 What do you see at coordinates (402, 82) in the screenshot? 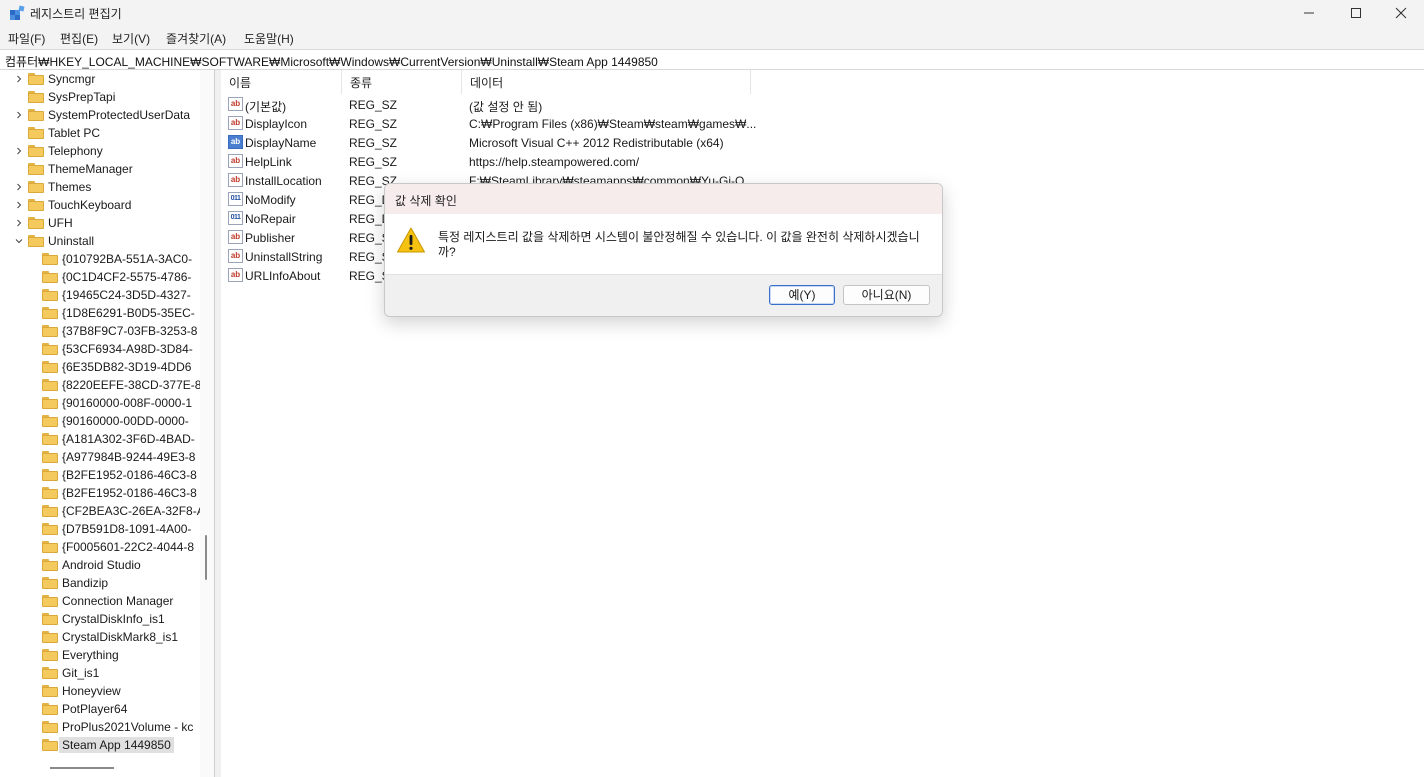
I see `column-header-type: 종류` at bounding box center [402, 82].